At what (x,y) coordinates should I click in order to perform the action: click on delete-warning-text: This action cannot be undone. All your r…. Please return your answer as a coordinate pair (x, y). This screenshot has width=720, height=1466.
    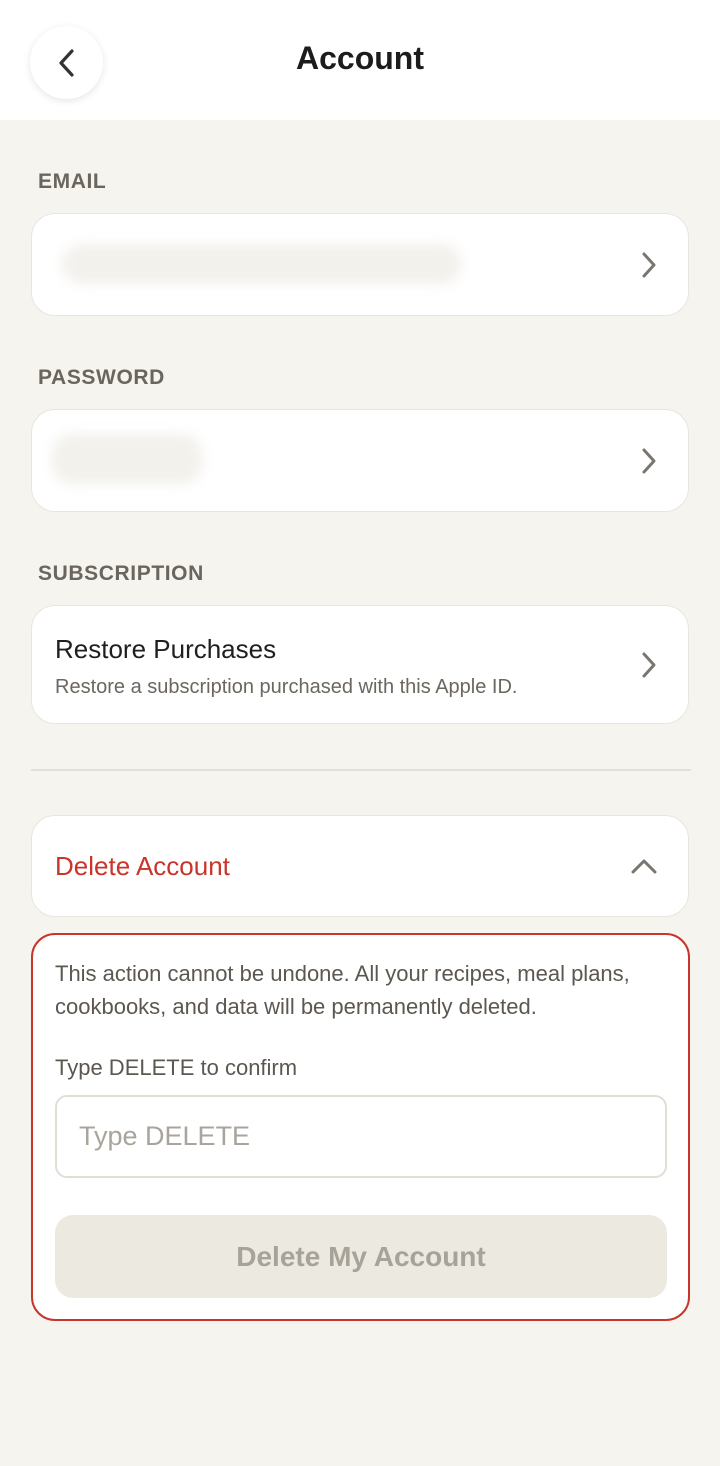
    Looking at the image, I should click on (342, 990).